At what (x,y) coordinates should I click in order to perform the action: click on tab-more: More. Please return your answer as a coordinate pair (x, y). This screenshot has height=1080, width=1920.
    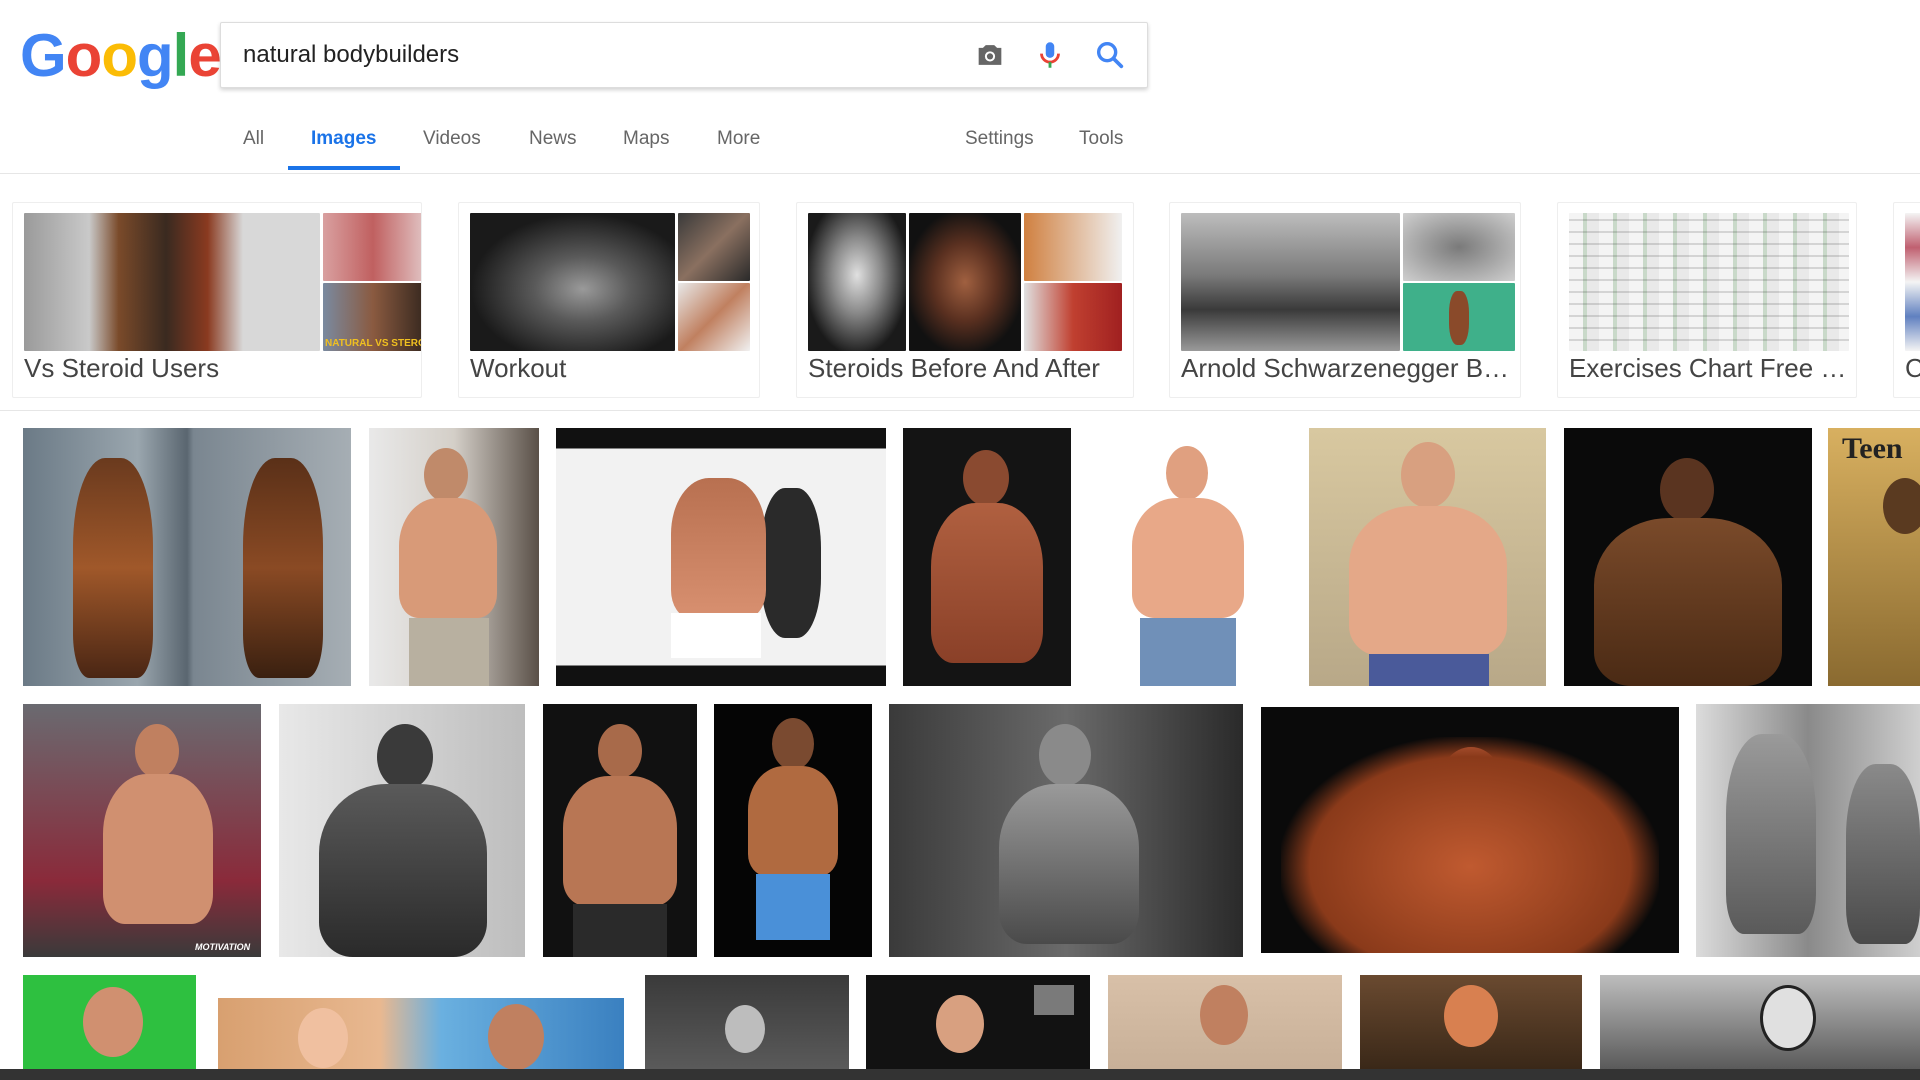
    Looking at the image, I should click on (738, 139).